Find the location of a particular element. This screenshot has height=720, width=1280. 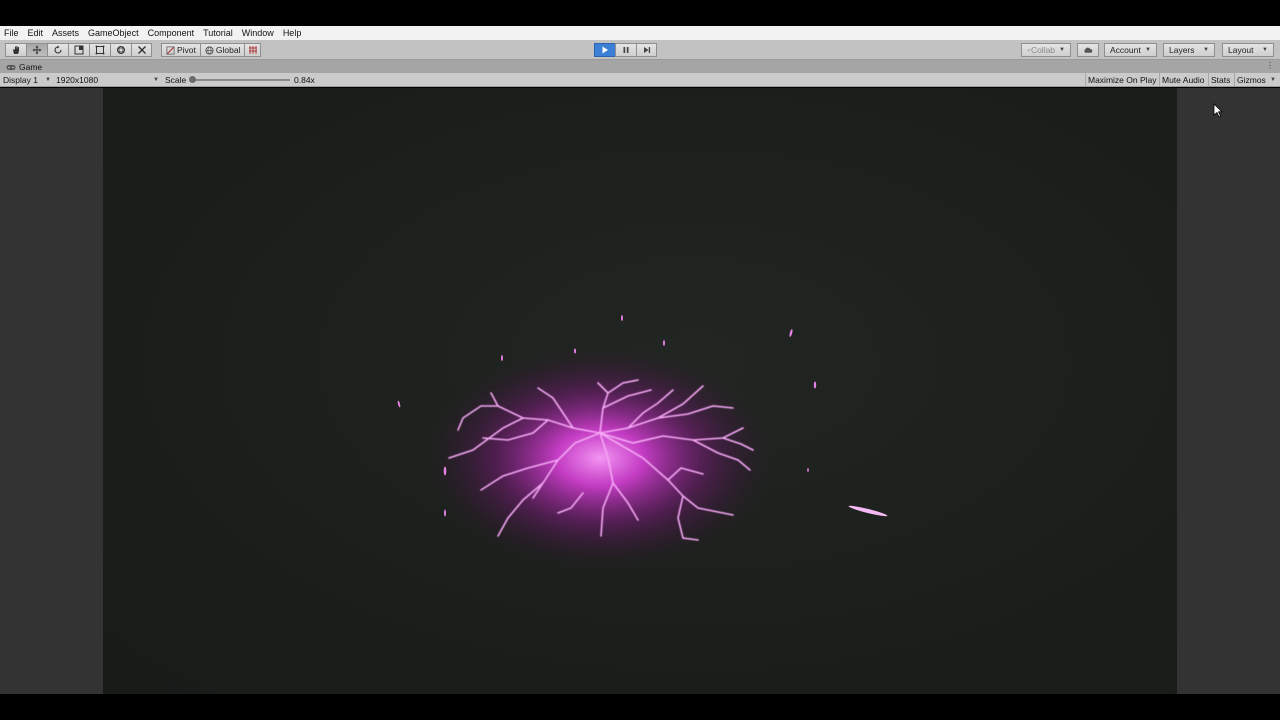

pivot-toggle: Pivot is located at coordinates (181, 50).